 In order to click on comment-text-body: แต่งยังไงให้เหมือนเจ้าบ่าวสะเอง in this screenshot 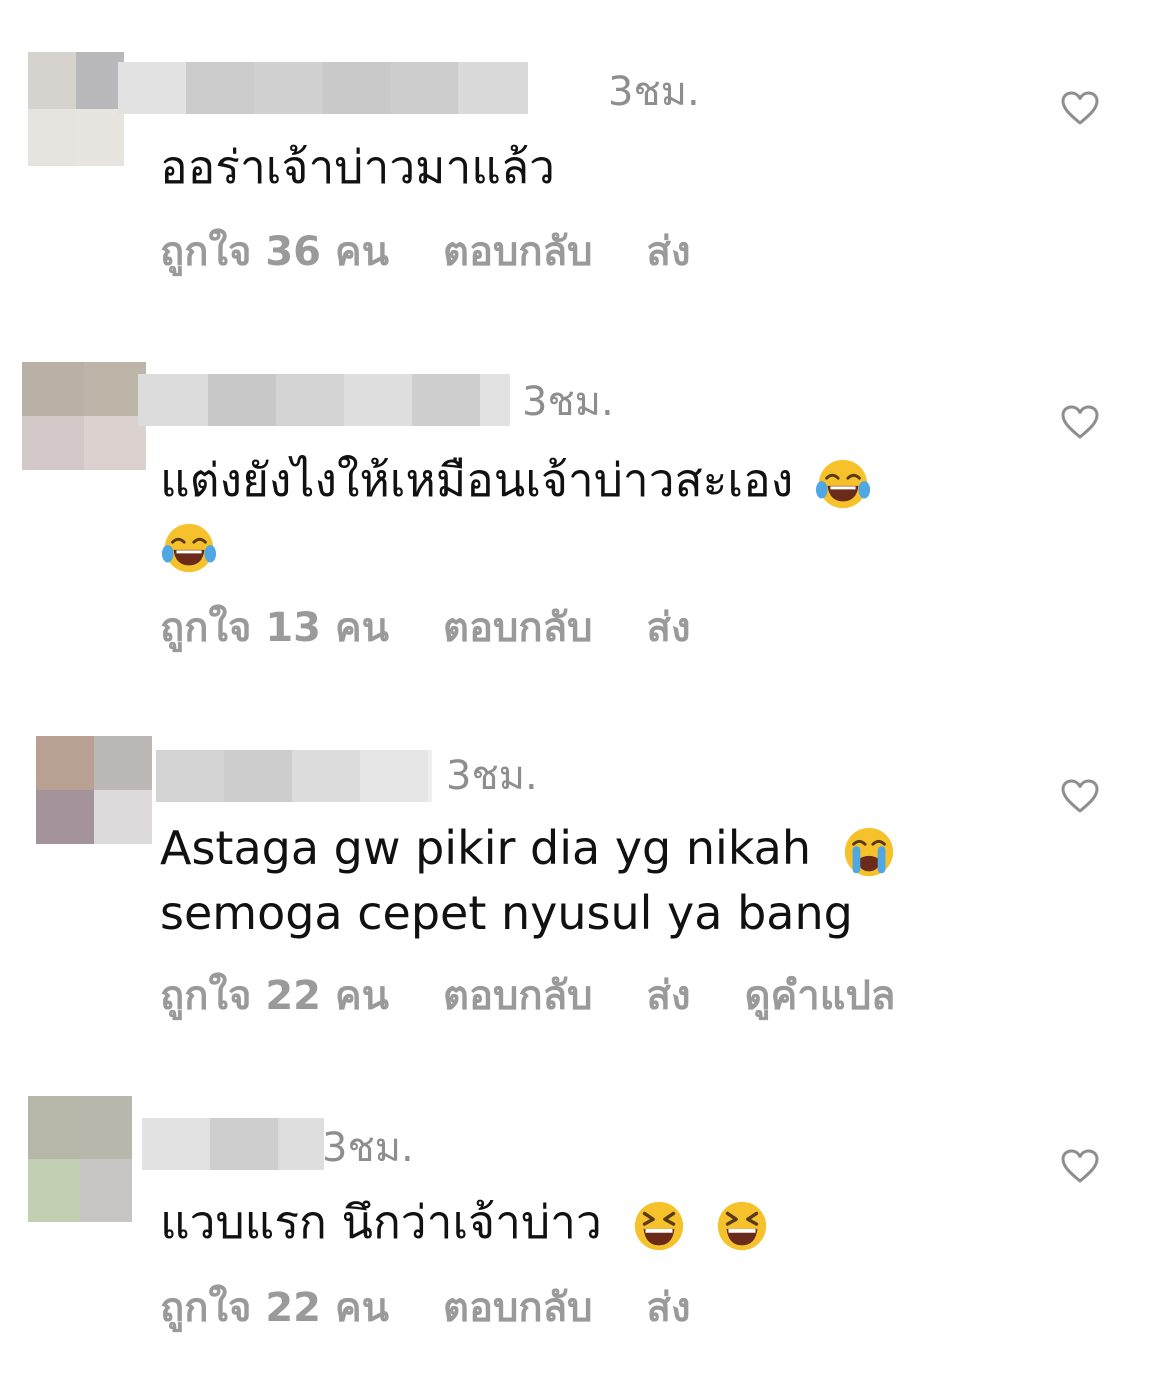, I will do `click(477, 480)`.